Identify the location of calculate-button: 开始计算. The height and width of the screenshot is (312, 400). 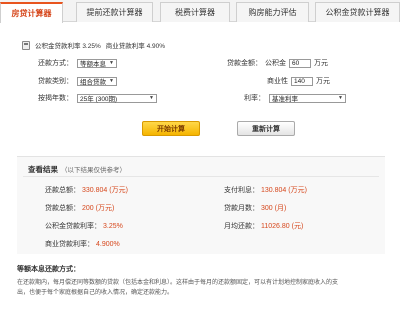
(171, 128).